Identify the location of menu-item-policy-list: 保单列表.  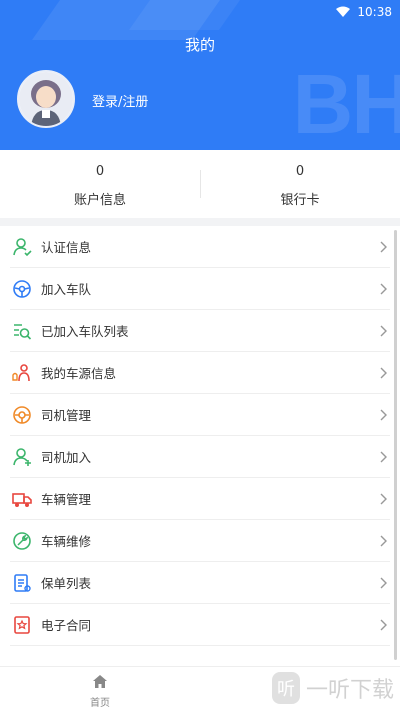
(200, 583).